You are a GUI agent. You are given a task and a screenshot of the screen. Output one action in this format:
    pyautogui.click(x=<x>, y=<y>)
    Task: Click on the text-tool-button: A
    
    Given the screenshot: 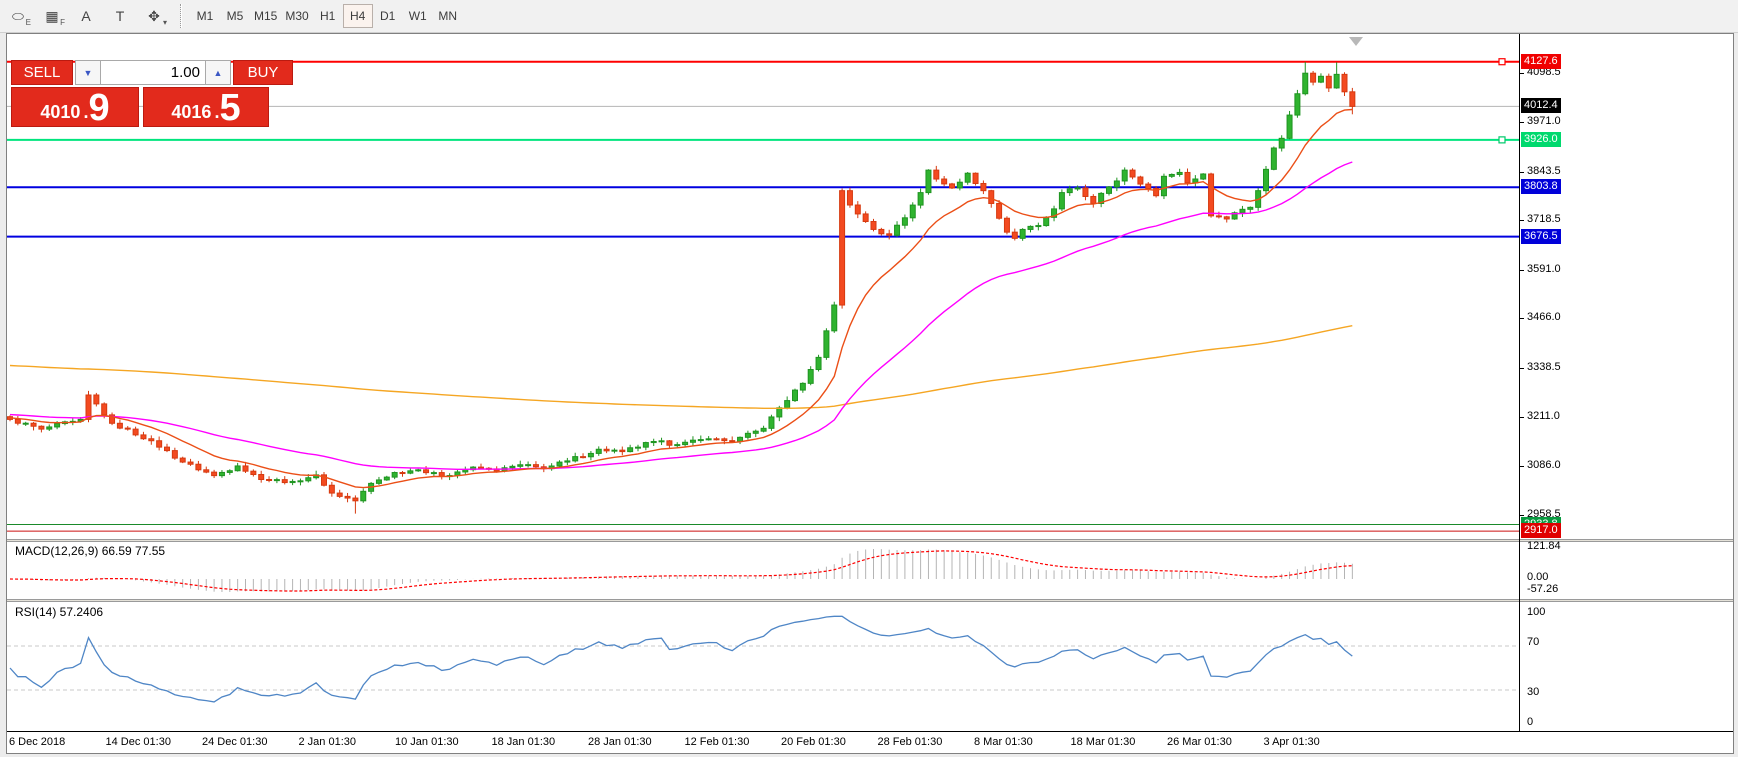 What is the action you would take?
    pyautogui.click(x=86, y=16)
    